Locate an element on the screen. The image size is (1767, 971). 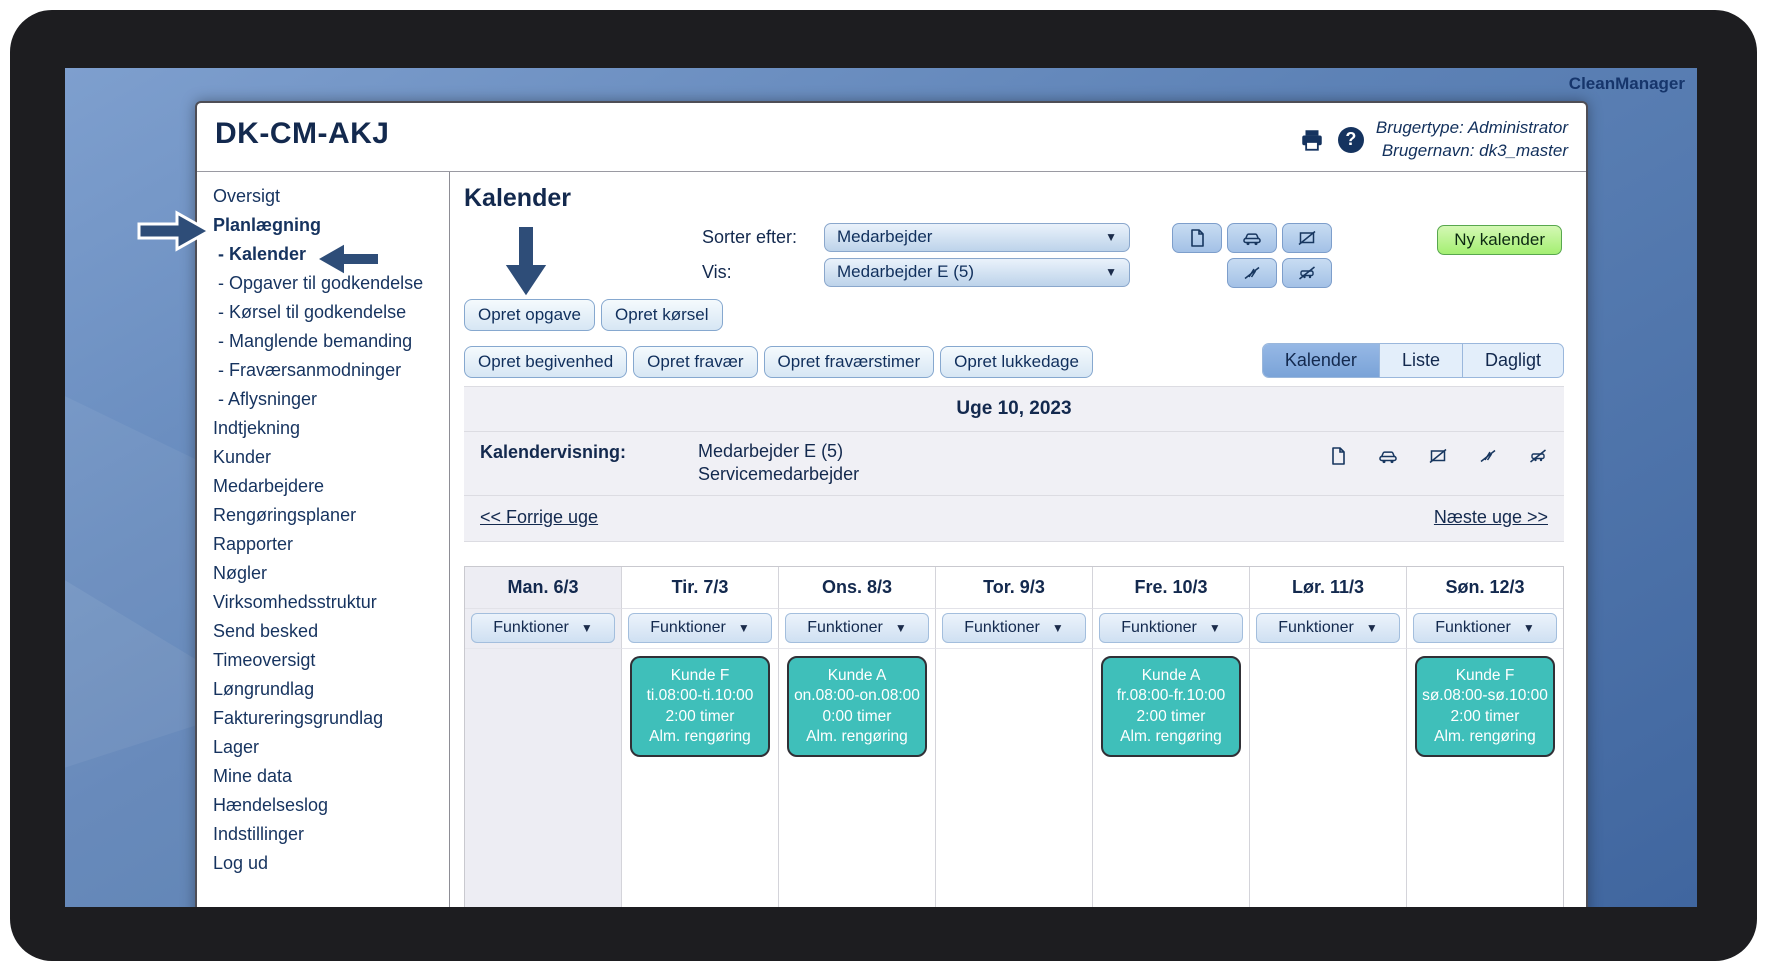
create-closed-days-button: Opret lukkedage is located at coordinates (1016, 361).